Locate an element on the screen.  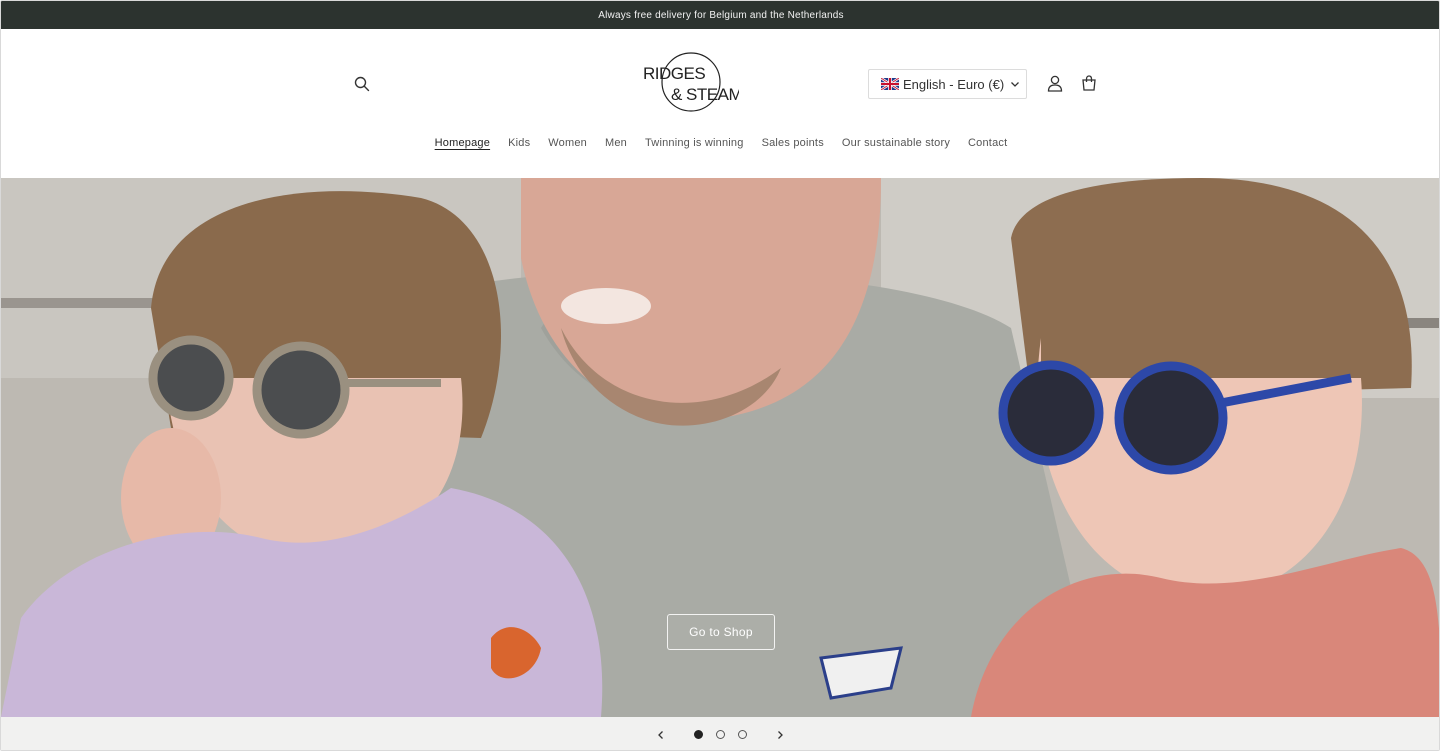
account-icon is located at coordinates (1055, 83).